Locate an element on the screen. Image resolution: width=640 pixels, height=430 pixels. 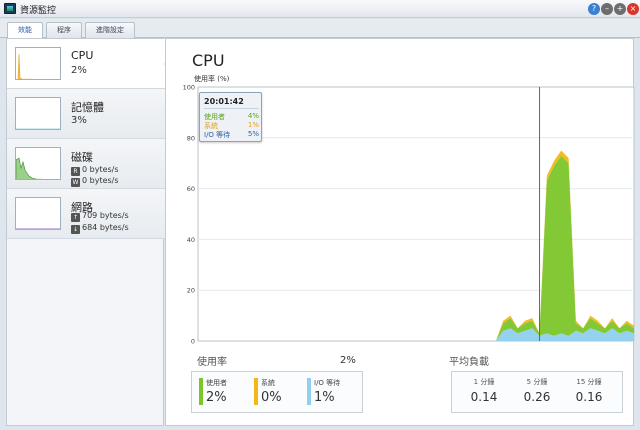
usage-iowait-label: I/O 等待 is located at coordinates (327, 383).